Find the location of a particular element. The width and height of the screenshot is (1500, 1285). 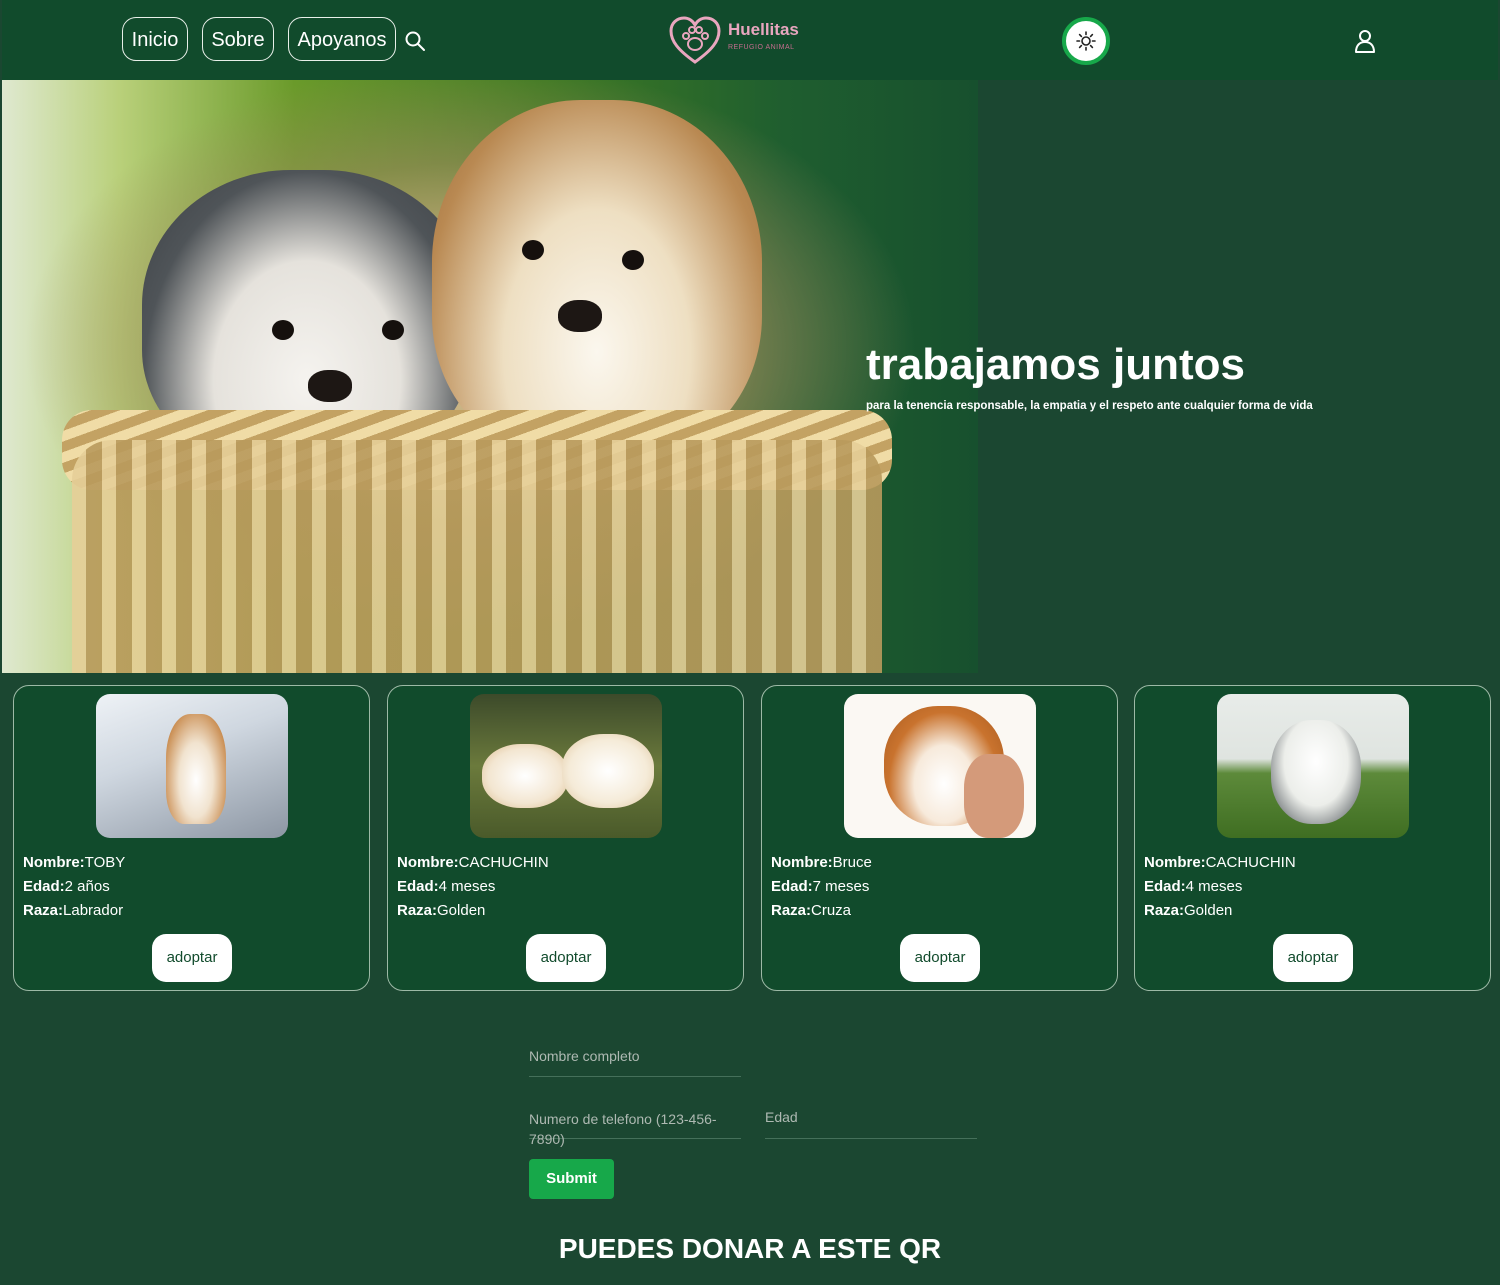

pet-name: Nombre:Bruce is located at coordinates (821, 862).